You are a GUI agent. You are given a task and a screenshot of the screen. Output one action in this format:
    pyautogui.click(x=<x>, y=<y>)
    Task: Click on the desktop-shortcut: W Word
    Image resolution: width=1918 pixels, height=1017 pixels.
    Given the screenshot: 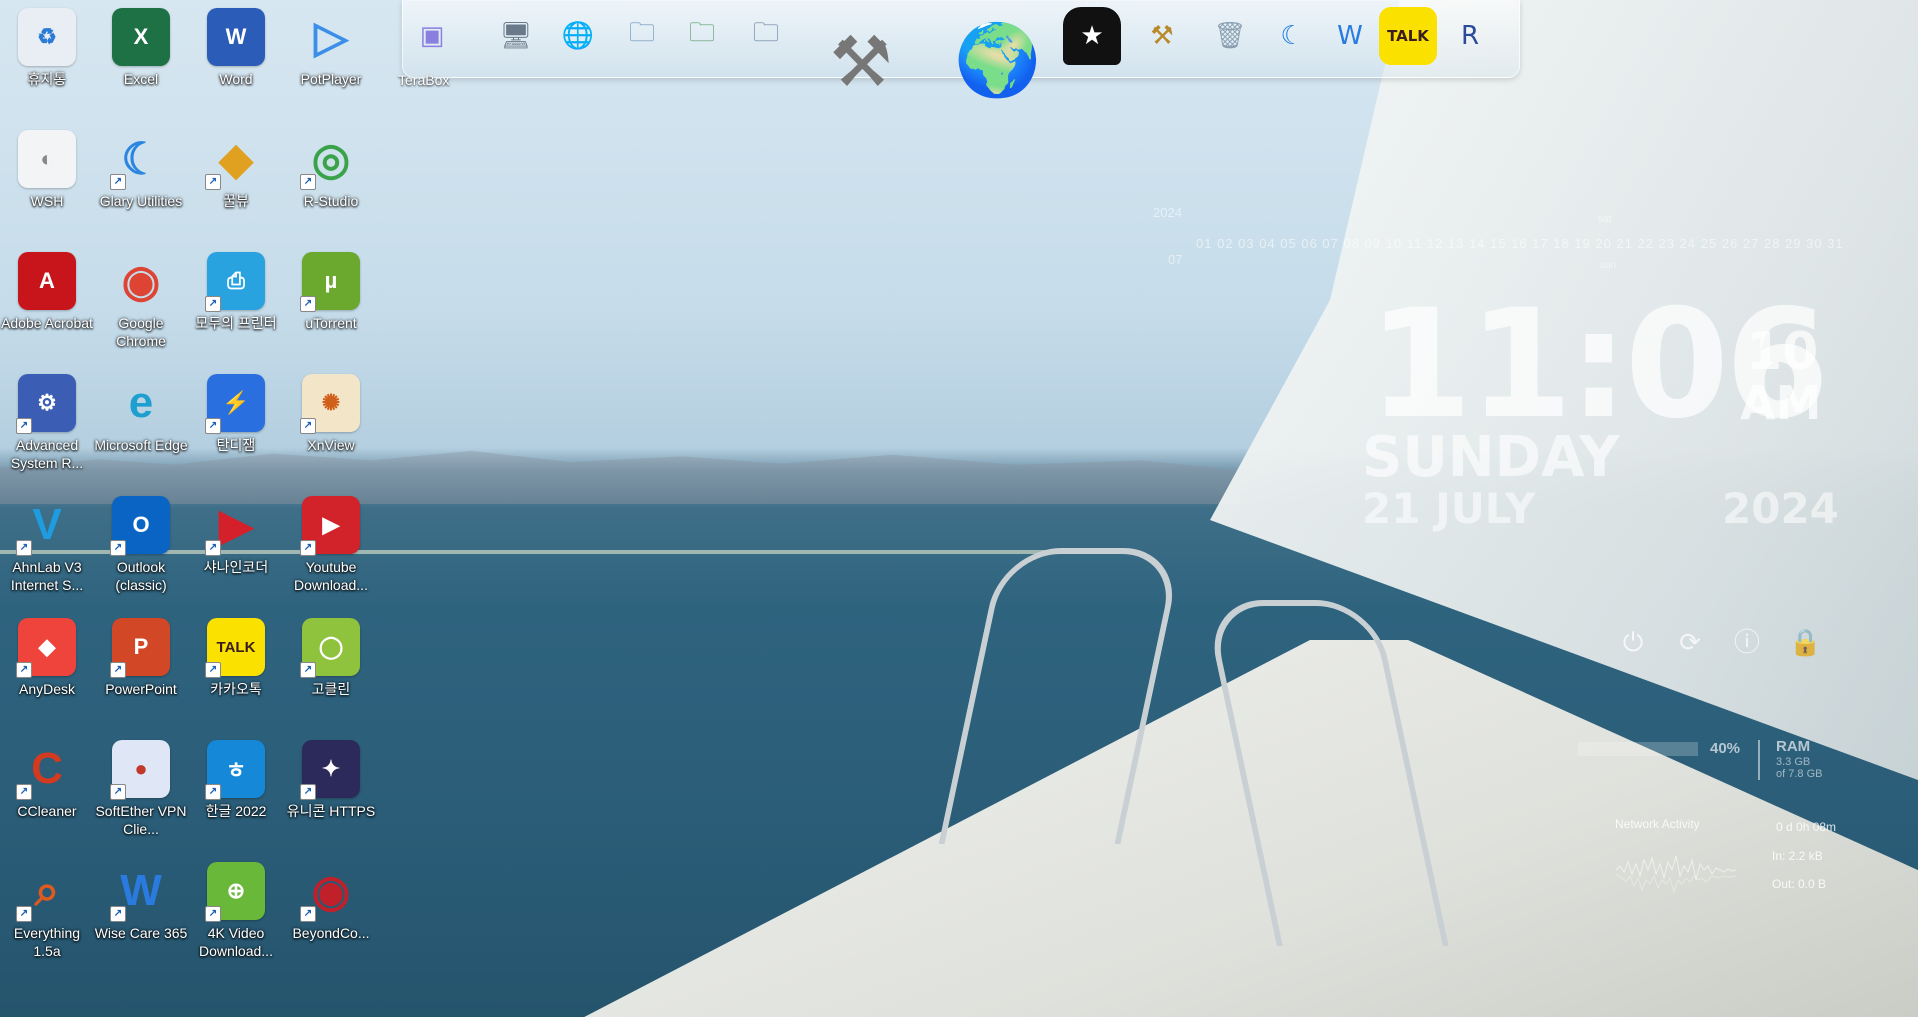 What is the action you would take?
    pyautogui.click(x=236, y=59)
    